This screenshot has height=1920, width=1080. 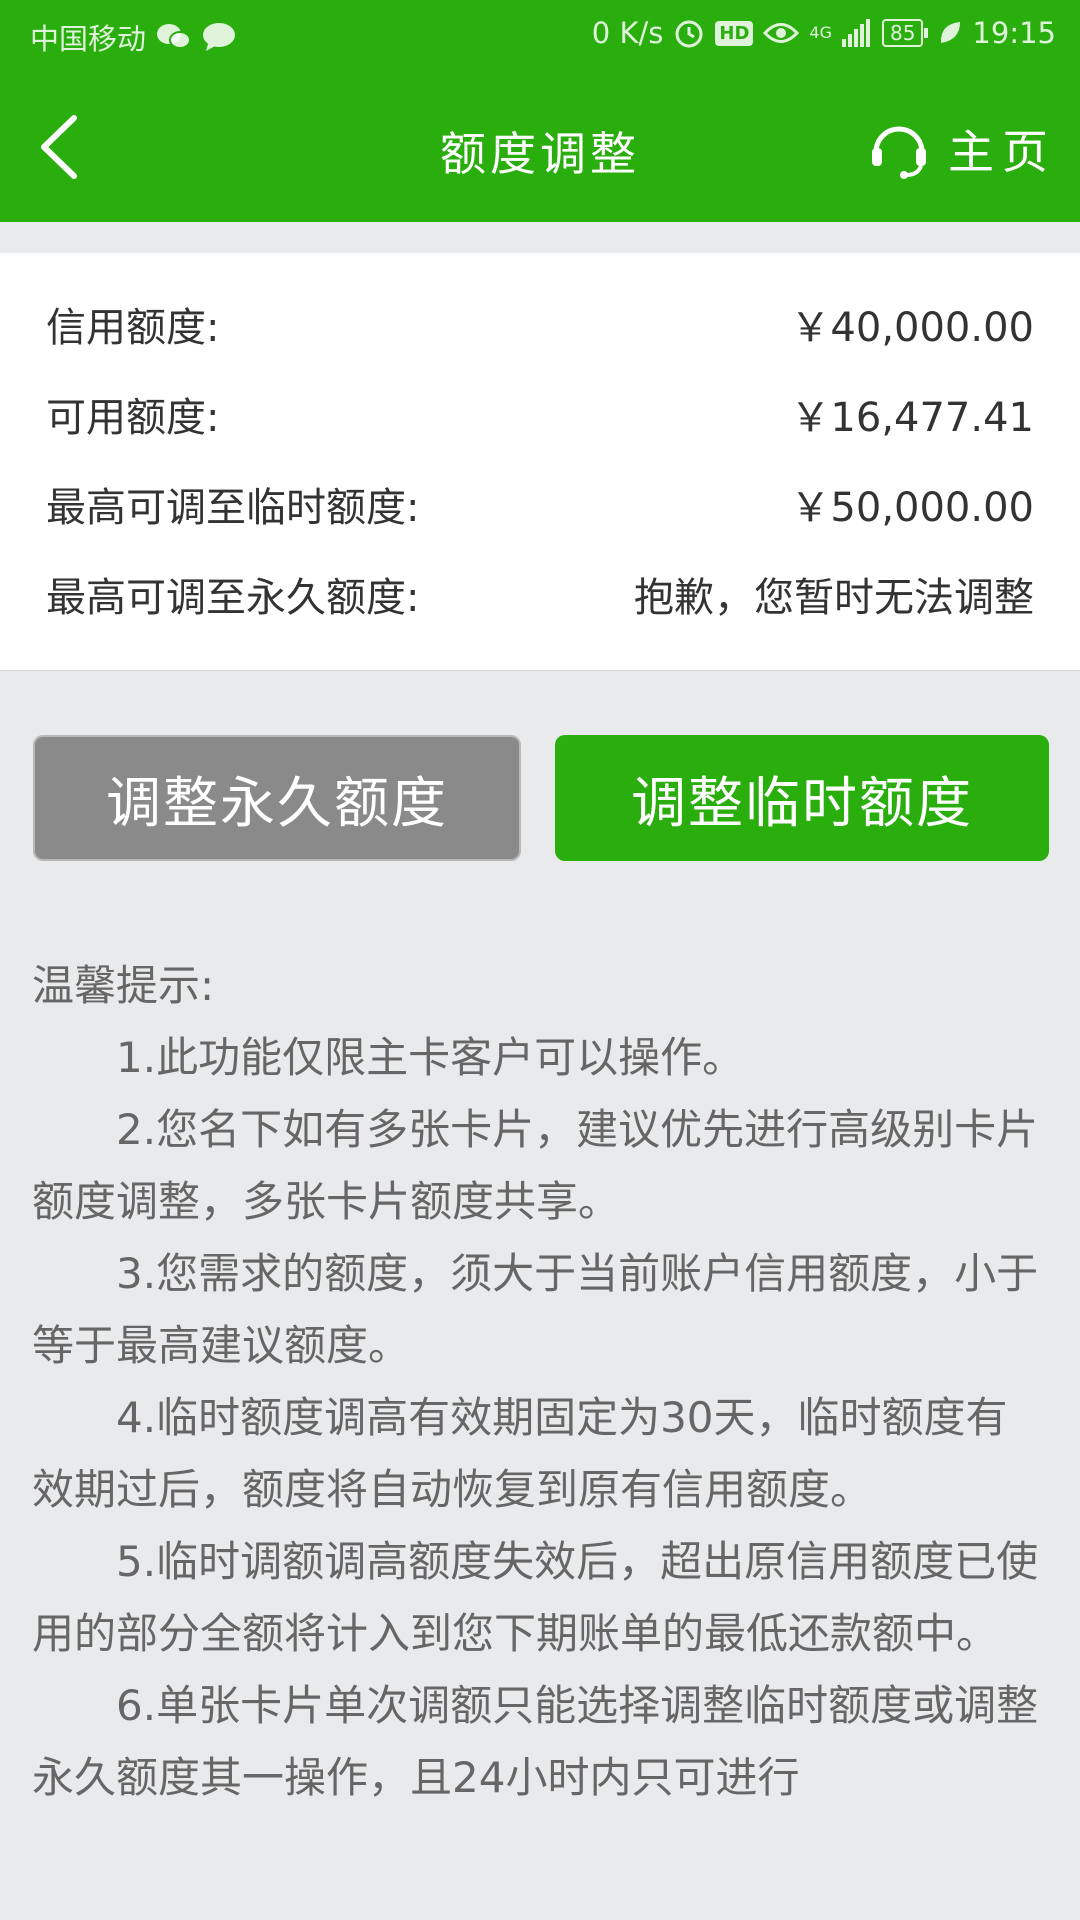 What do you see at coordinates (689, 33) in the screenshot?
I see `alarm-icon` at bounding box center [689, 33].